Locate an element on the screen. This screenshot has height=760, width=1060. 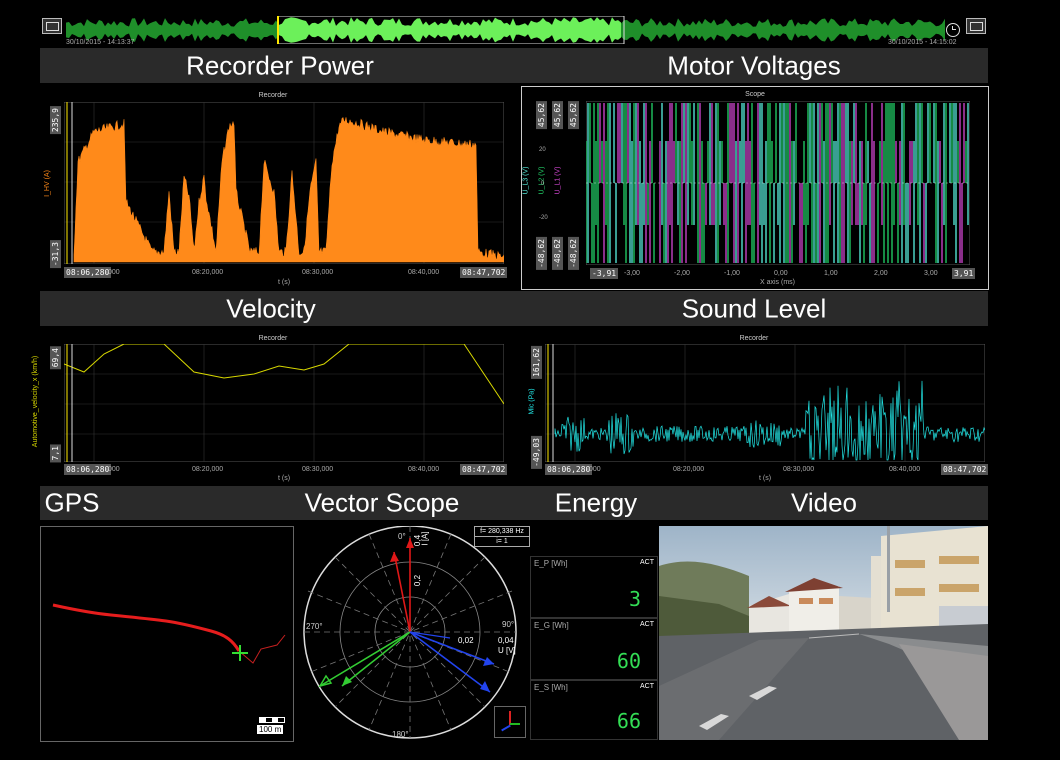
velocity-chart-title: Recorder is located at coordinates (273, 338).